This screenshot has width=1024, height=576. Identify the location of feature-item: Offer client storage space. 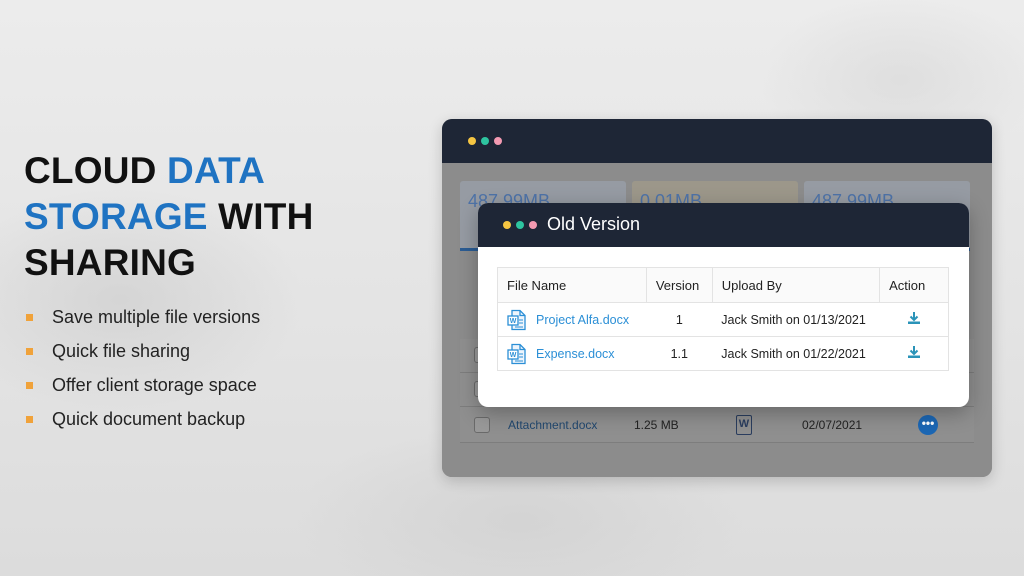
(214, 385).